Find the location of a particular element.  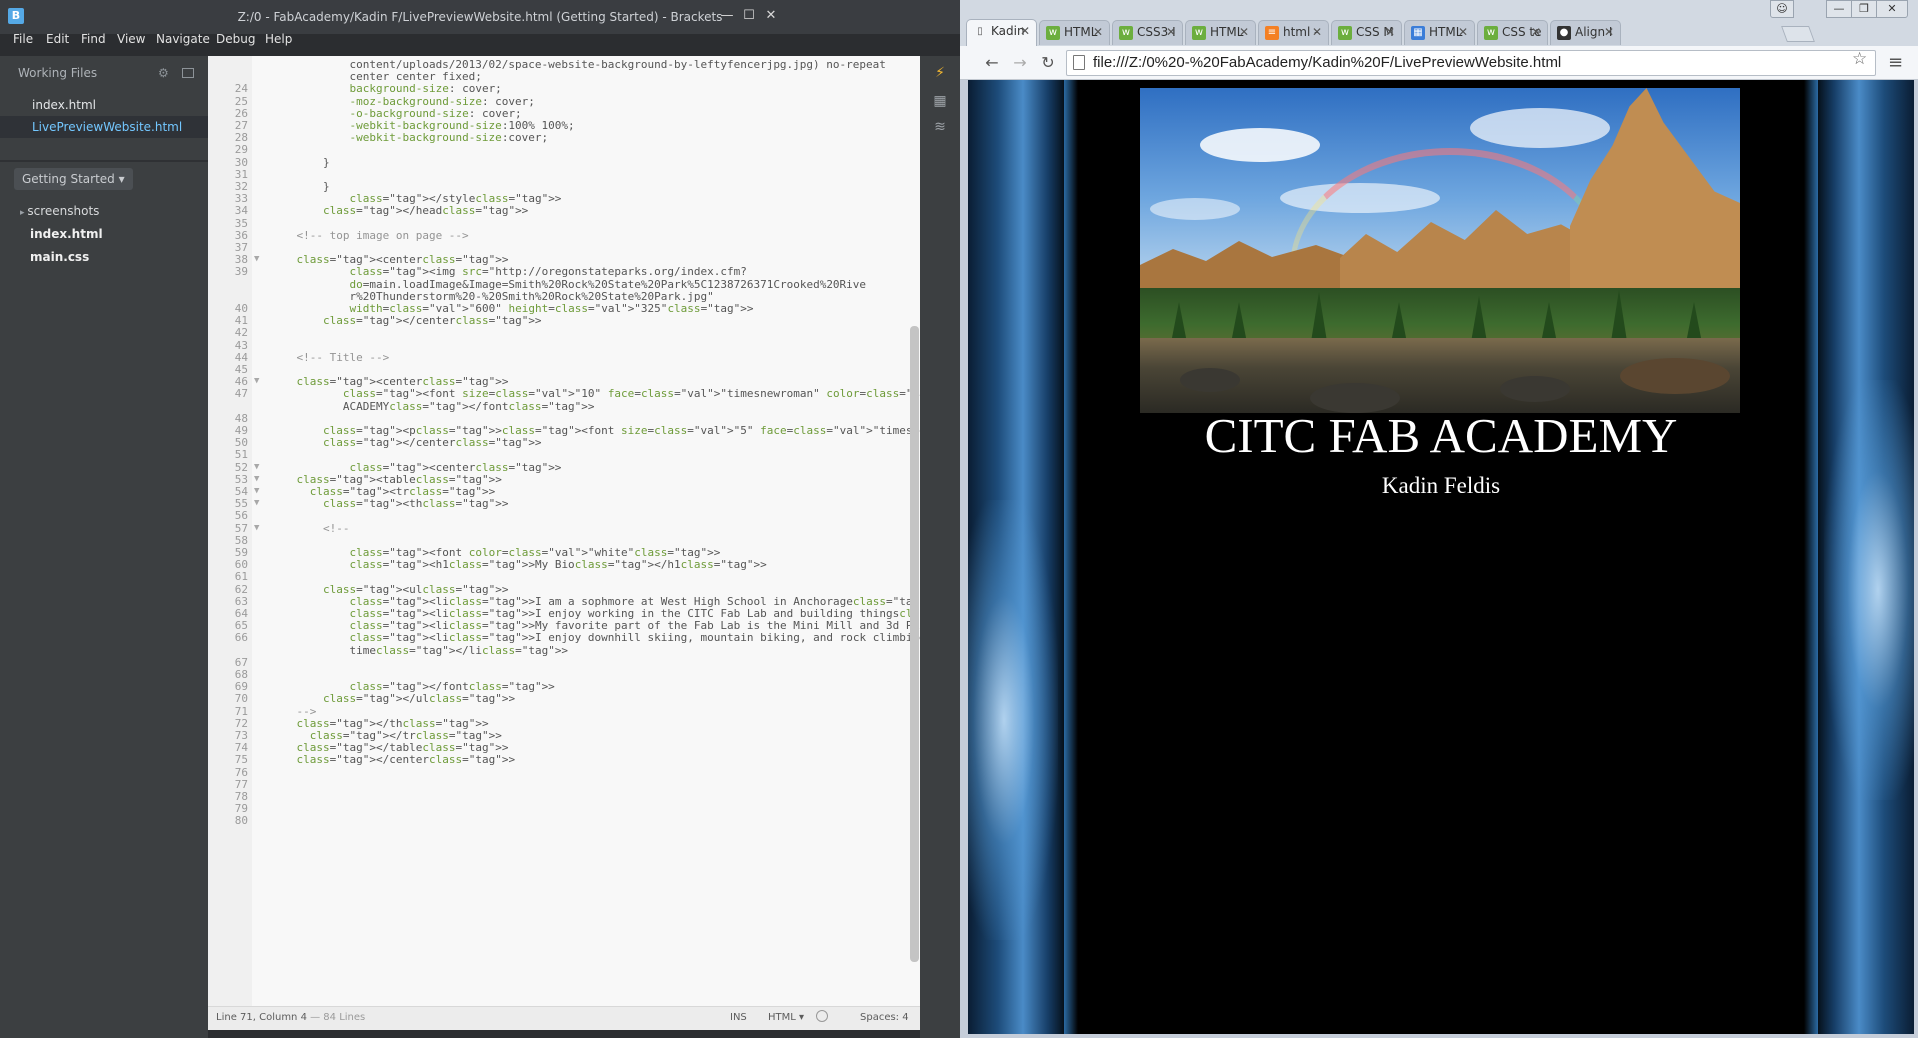

insert-mode-toggle: INS is located at coordinates (738, 1017).